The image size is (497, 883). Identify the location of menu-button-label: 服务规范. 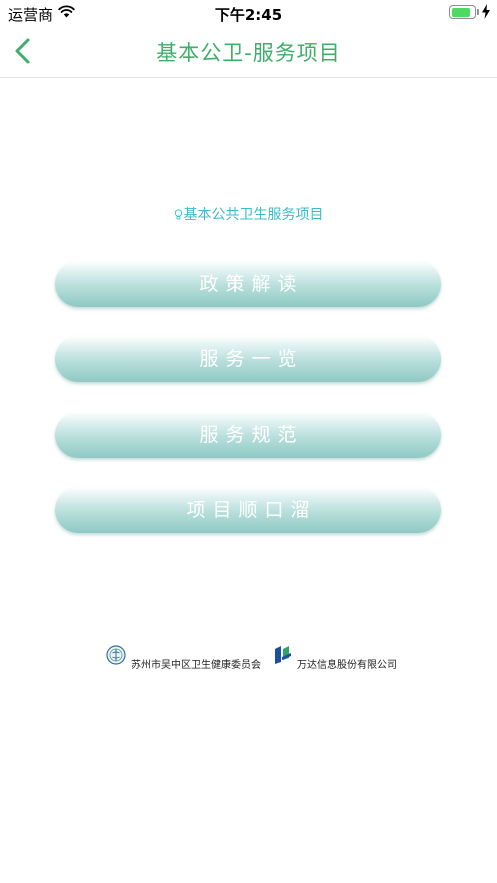
(251, 435).